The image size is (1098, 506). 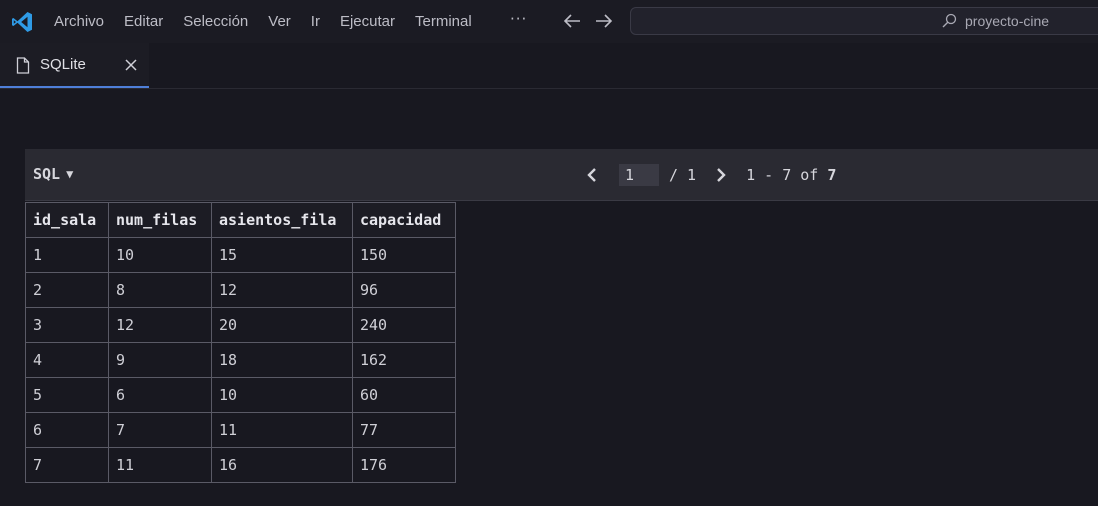 What do you see at coordinates (215, 21) in the screenshot?
I see `menu-seleccion: Selección` at bounding box center [215, 21].